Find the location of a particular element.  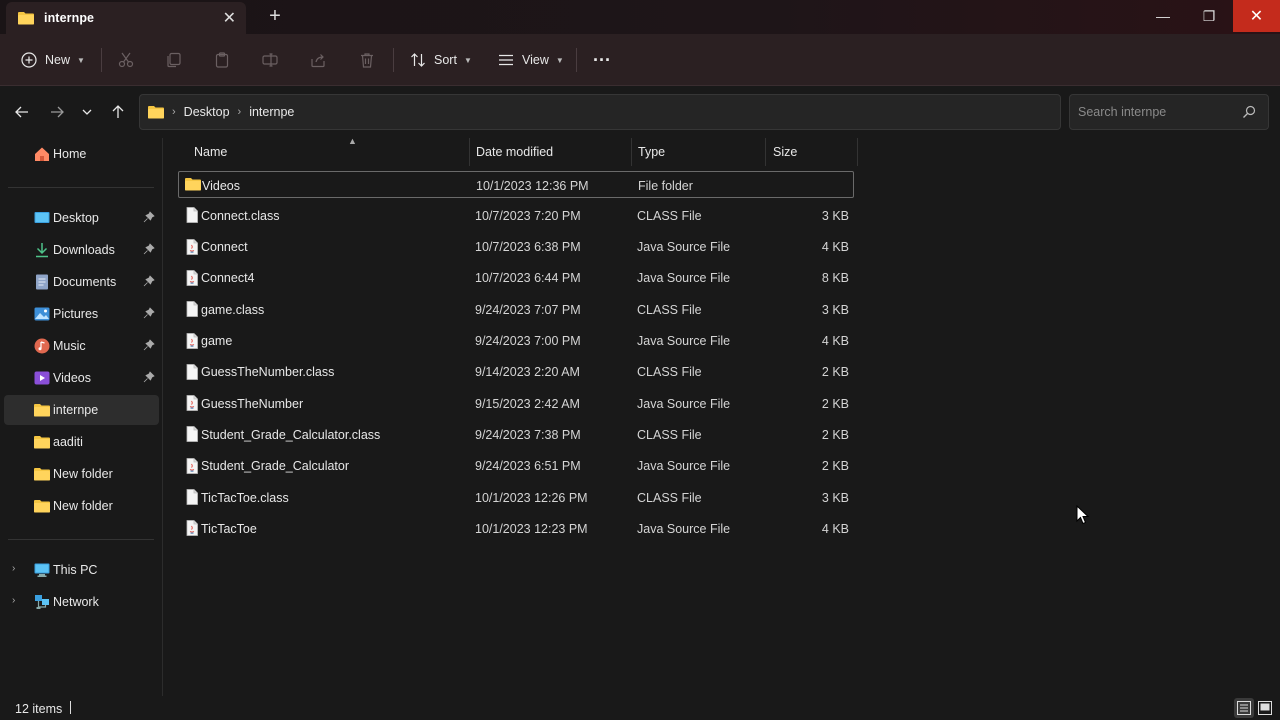

share-button is located at coordinates (318, 60).